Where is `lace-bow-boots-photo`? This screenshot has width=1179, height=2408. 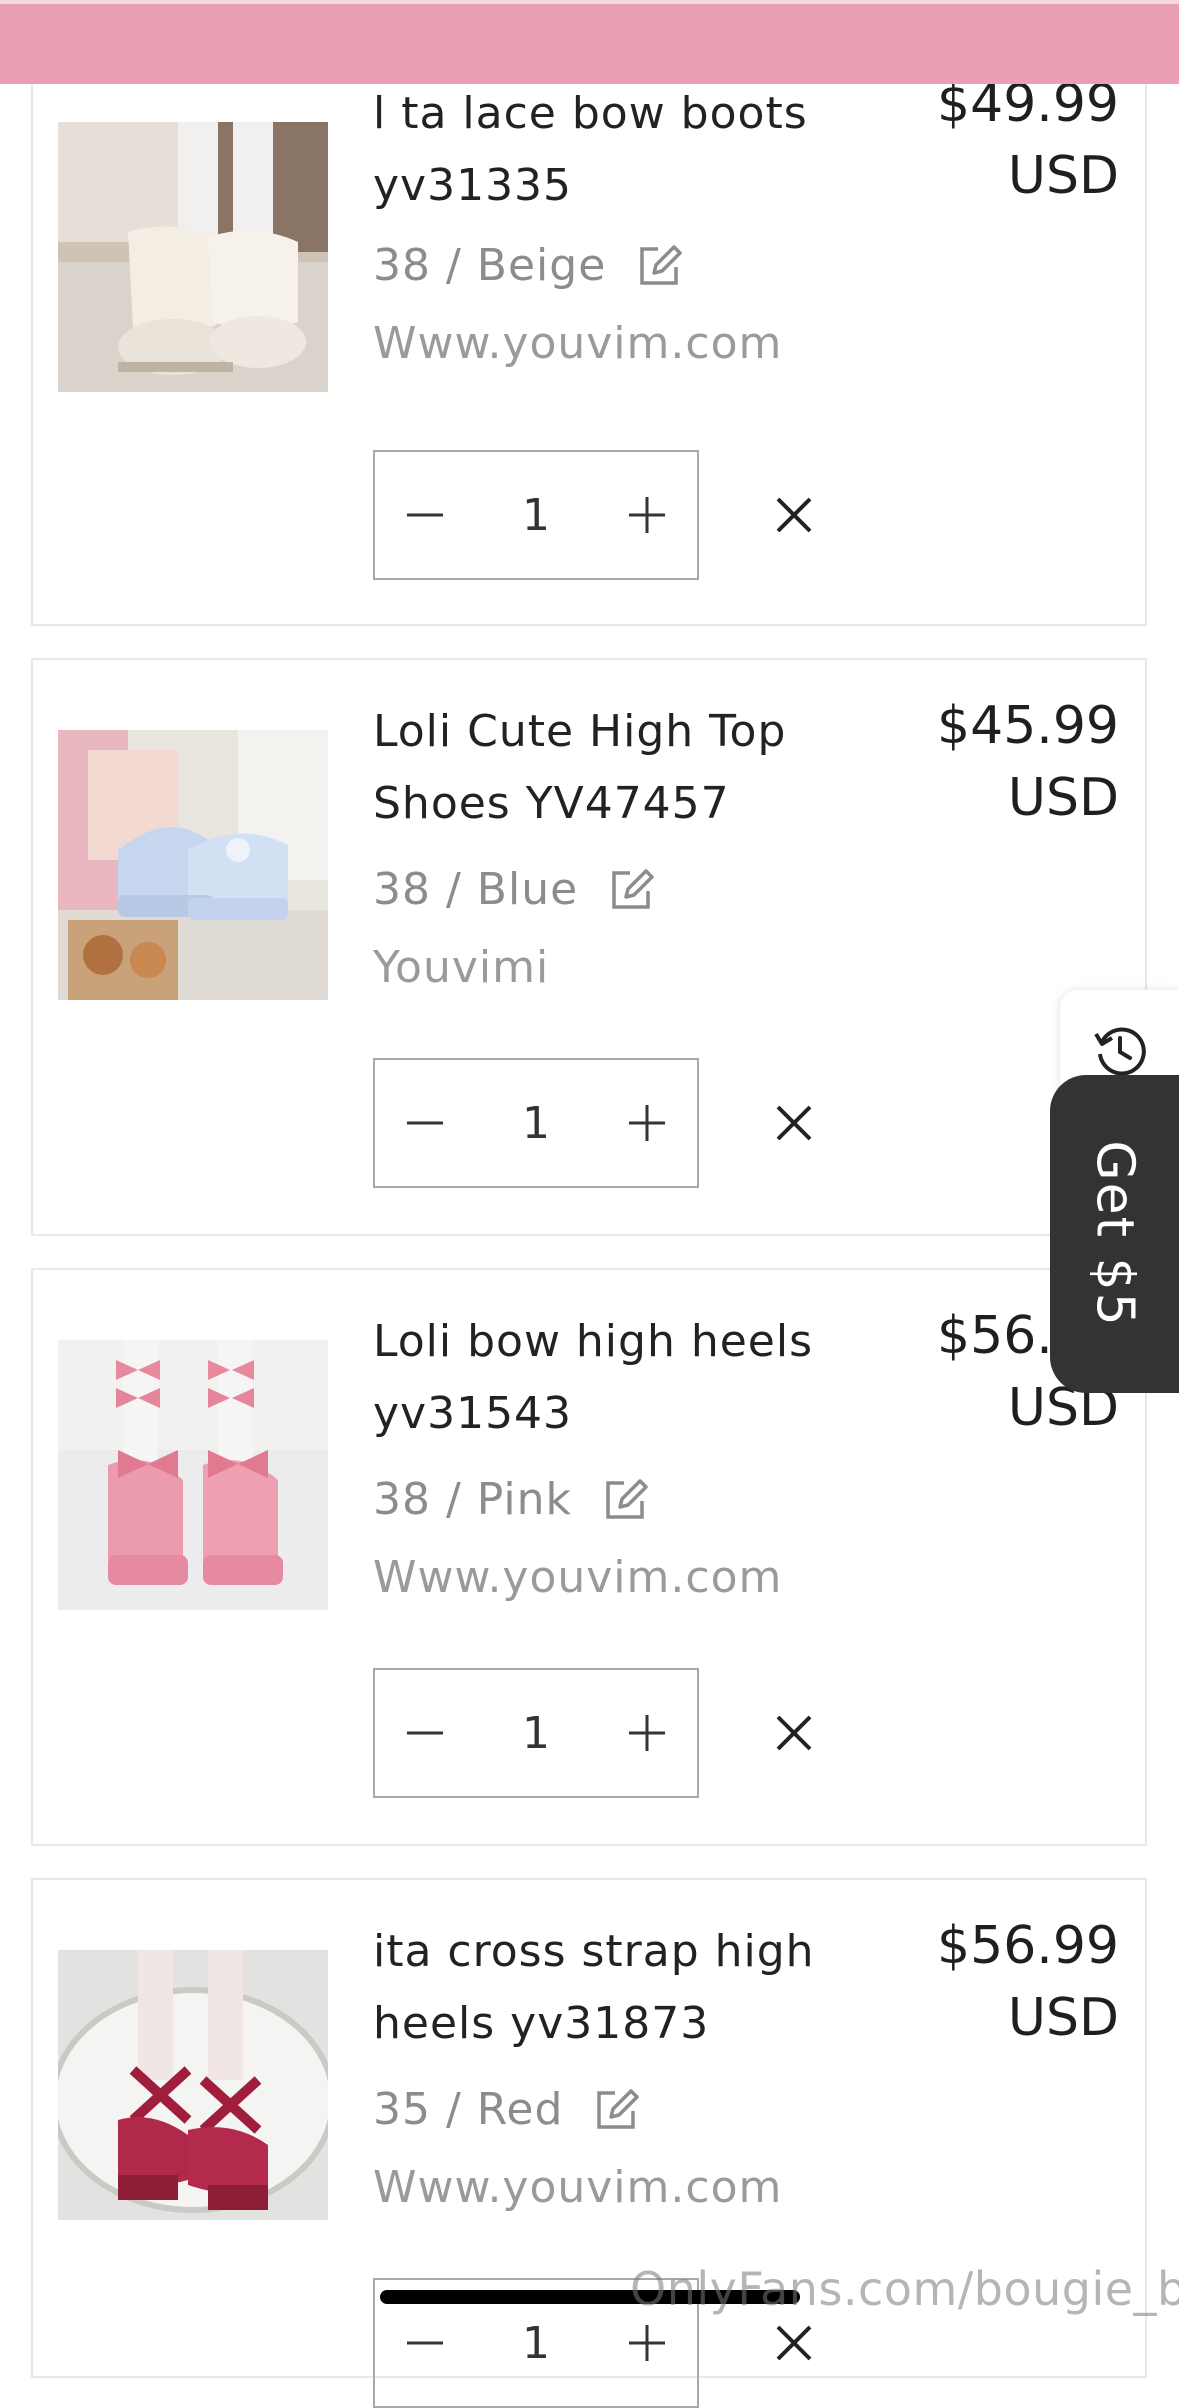
lace-bow-boots-photo is located at coordinates (193, 257).